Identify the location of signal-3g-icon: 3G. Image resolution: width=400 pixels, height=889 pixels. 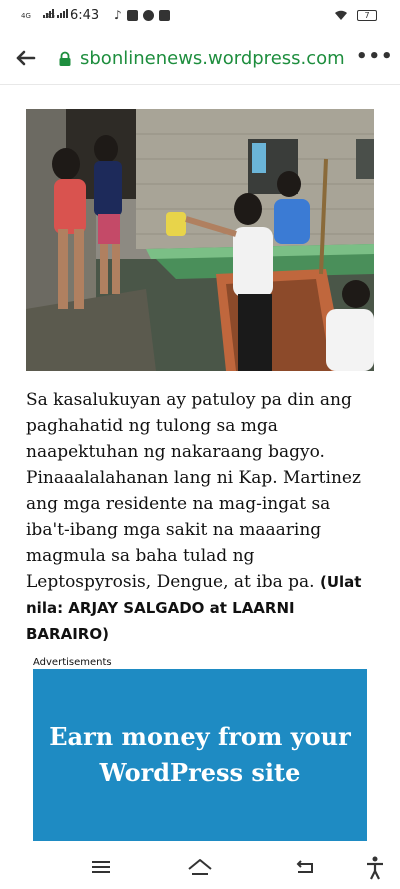
(57, 14).